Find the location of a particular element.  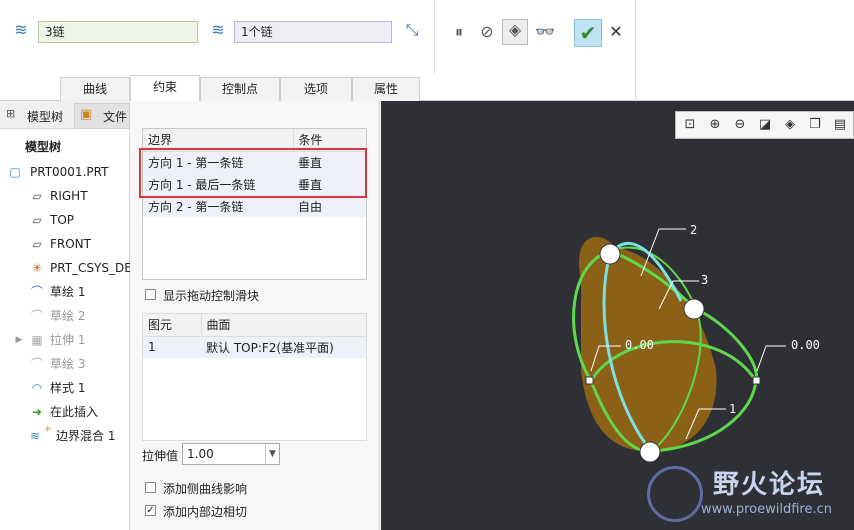

label-1: 1 is located at coordinates (732, 409).